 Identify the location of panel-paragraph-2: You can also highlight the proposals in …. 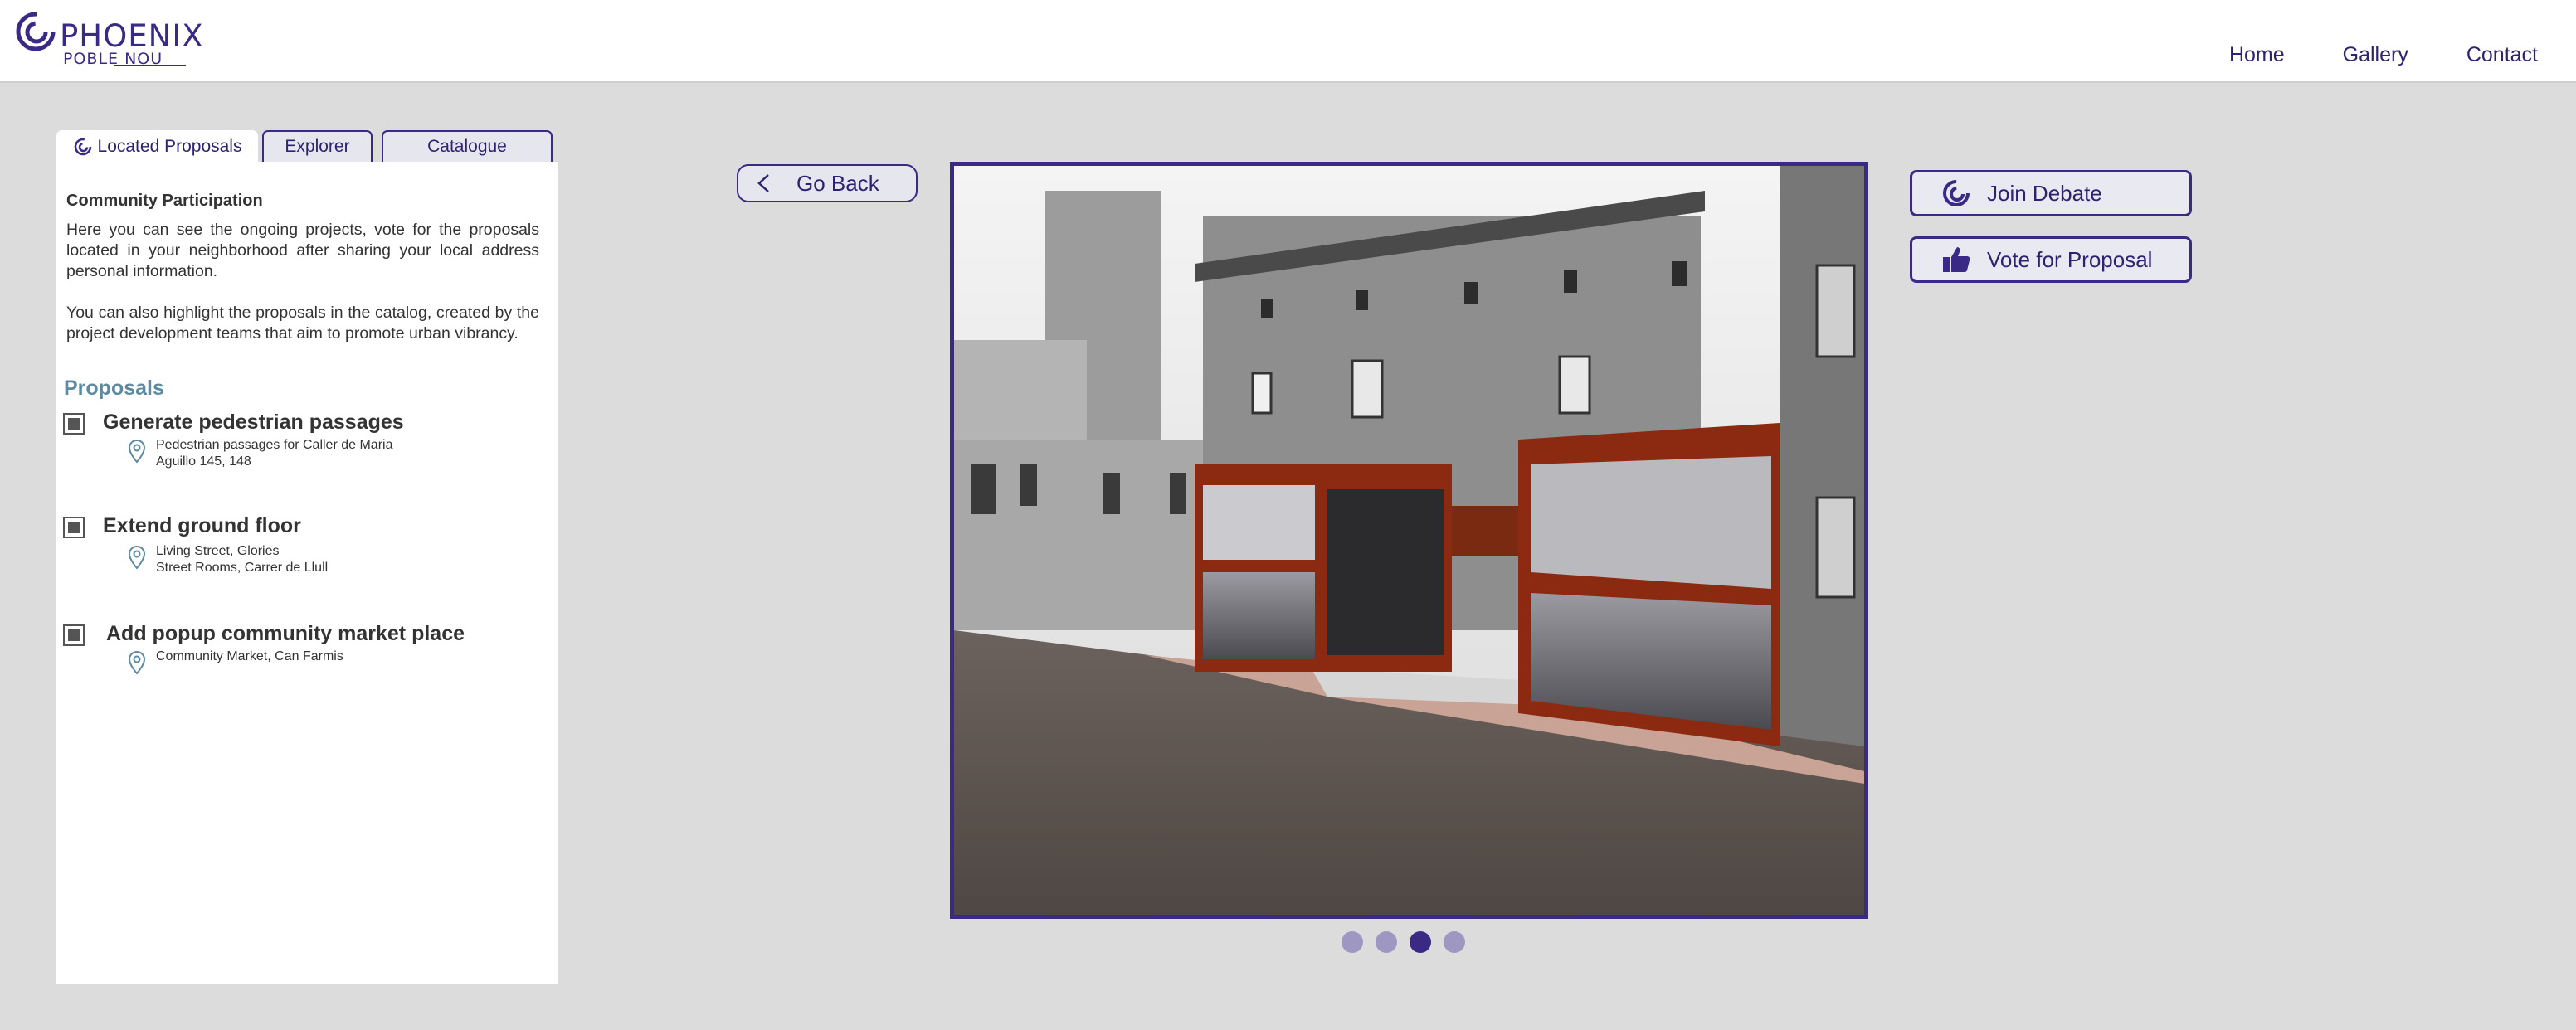
(302, 323).